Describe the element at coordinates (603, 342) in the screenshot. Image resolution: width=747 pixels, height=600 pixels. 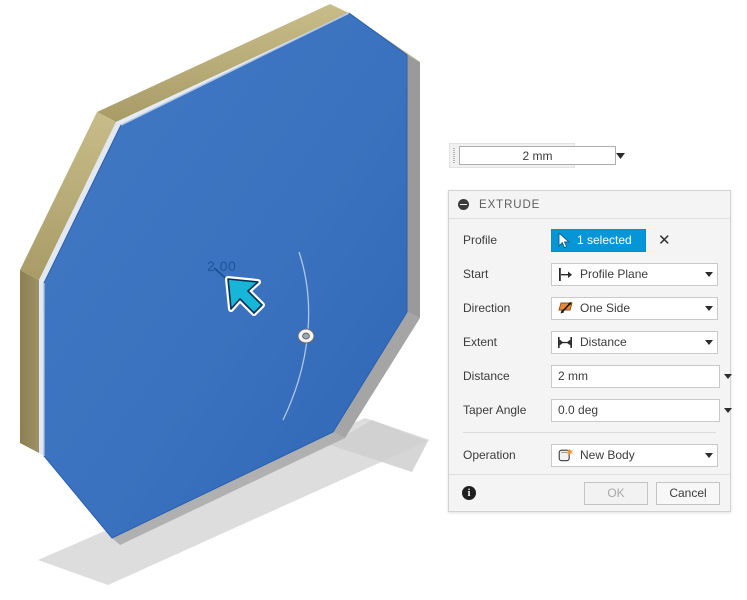
I see `extent-value: Distance` at that location.